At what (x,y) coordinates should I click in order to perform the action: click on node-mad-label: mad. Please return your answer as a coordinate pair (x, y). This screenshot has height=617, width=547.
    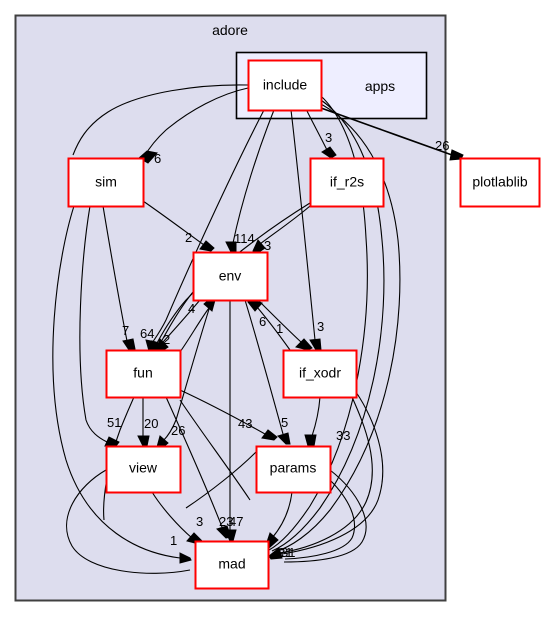
    Looking at the image, I should click on (231, 564).